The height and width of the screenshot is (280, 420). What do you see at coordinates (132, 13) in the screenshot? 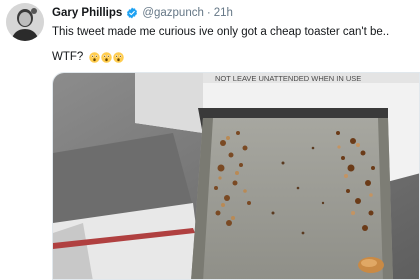
I see `verified-badge-icon` at bounding box center [132, 13].